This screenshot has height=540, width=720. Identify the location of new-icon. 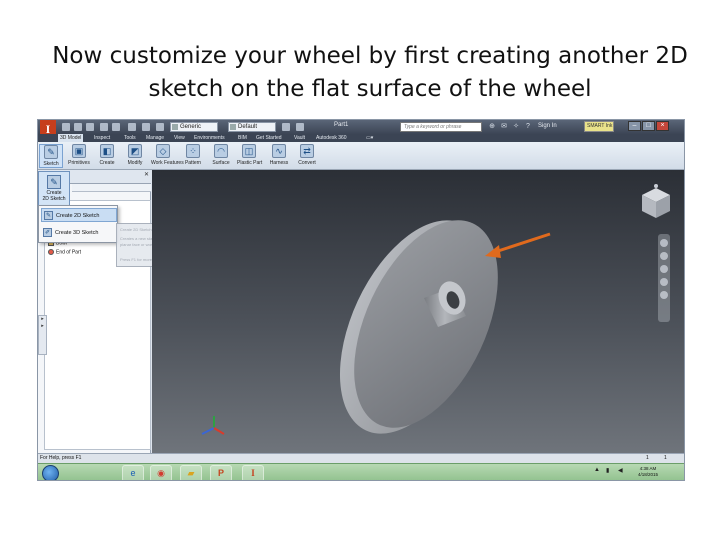
(66, 127).